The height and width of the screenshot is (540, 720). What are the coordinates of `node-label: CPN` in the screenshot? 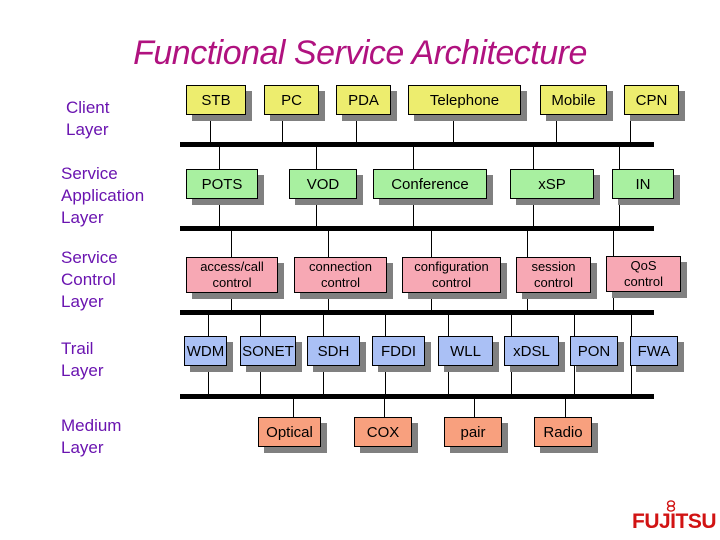 It's located at (651, 100).